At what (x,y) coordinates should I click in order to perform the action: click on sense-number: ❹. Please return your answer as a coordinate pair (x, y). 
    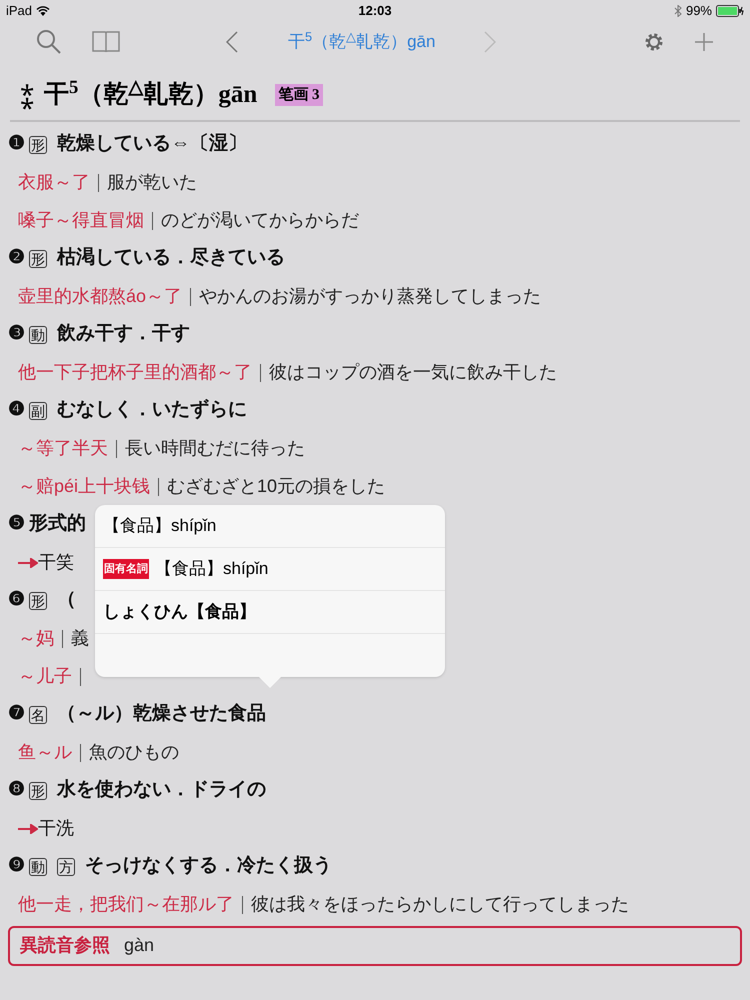
    Looking at the image, I should click on (16, 410).